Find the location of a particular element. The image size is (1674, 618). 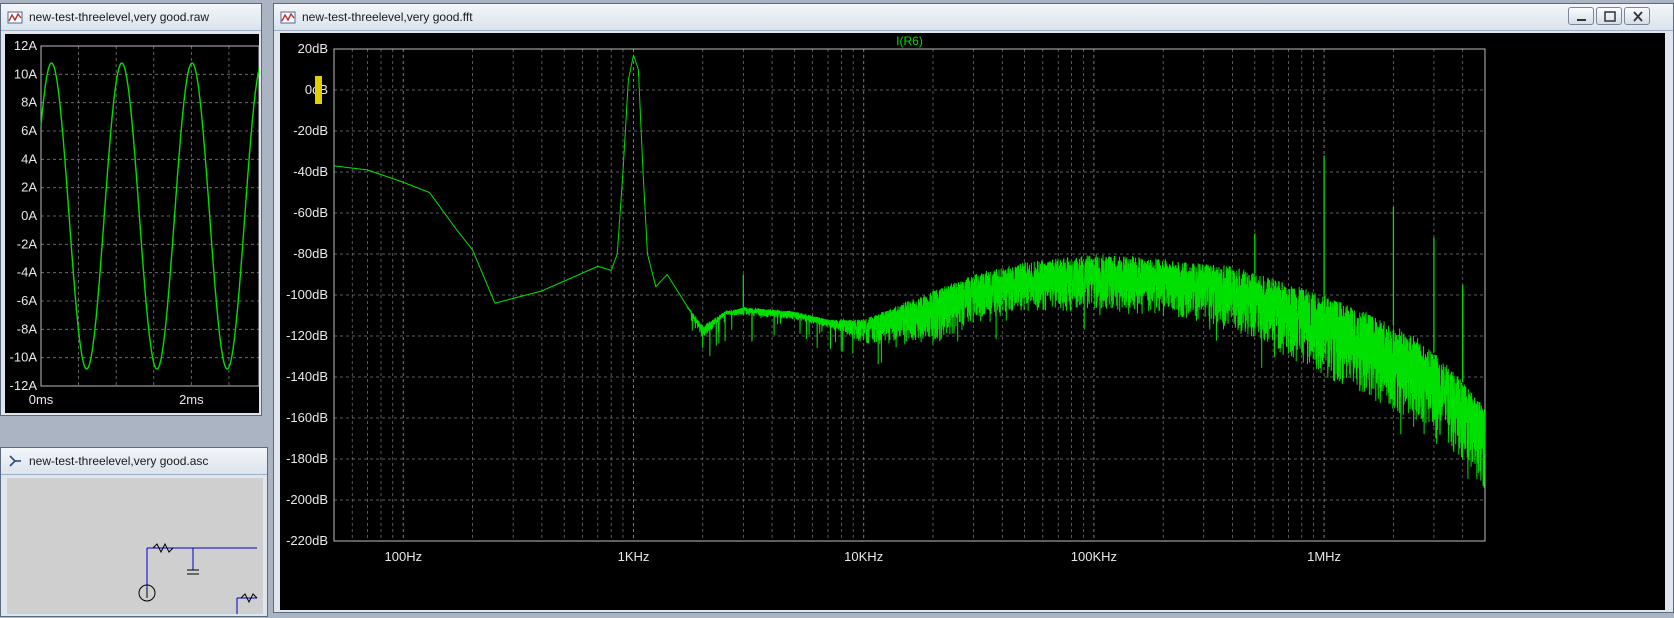

schematic-window-icon is located at coordinates (15, 461).